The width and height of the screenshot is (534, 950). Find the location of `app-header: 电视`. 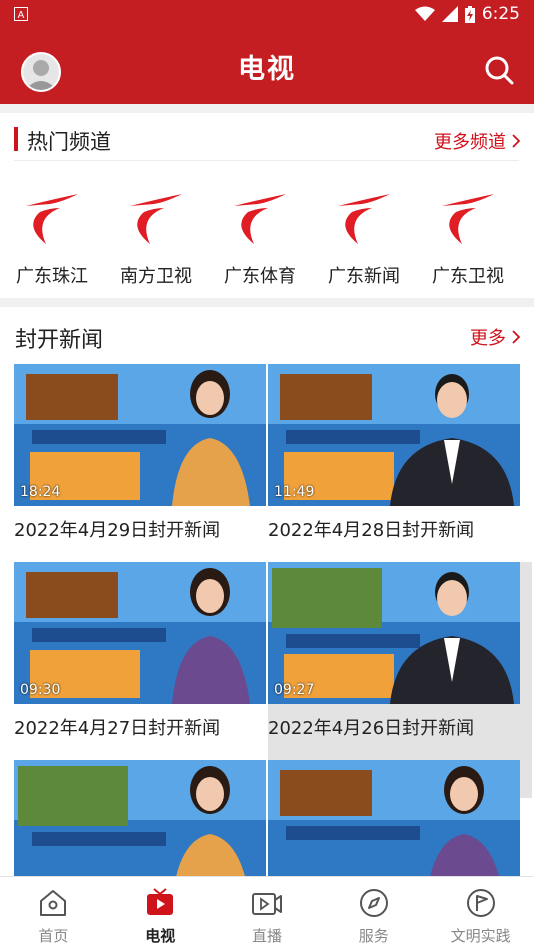

app-header: 电视 is located at coordinates (267, 66).